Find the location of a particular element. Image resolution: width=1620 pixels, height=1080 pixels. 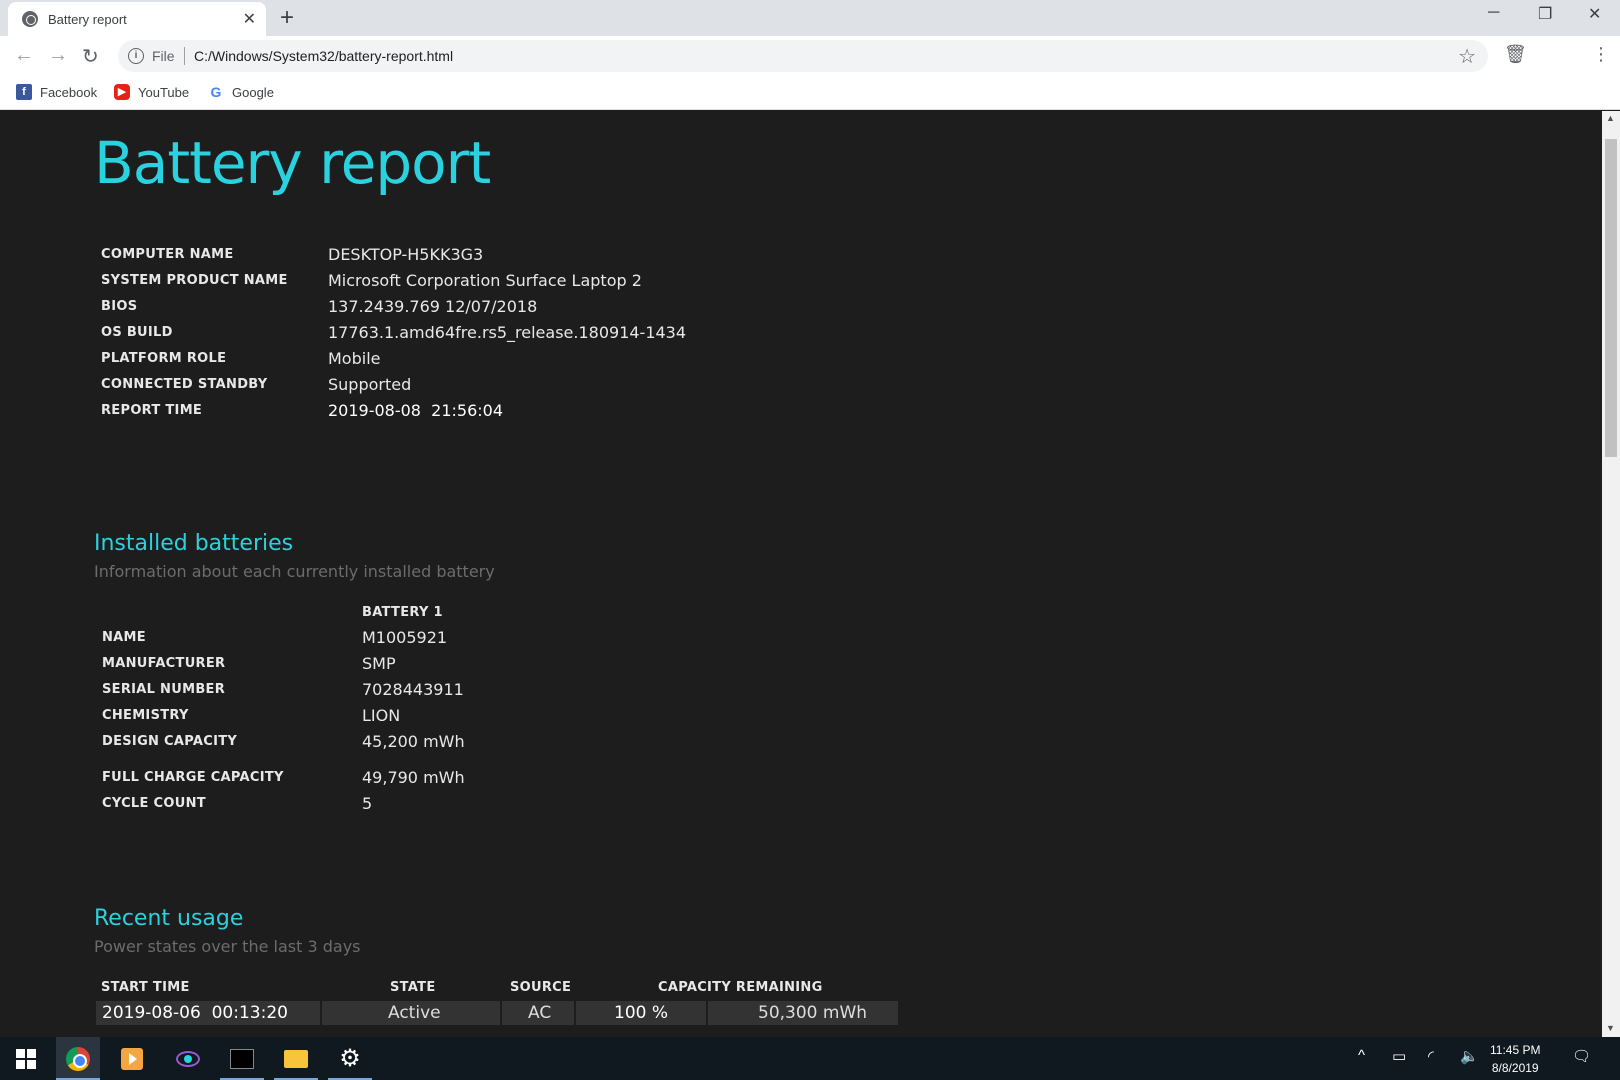

start-button is located at coordinates (26, 1058).